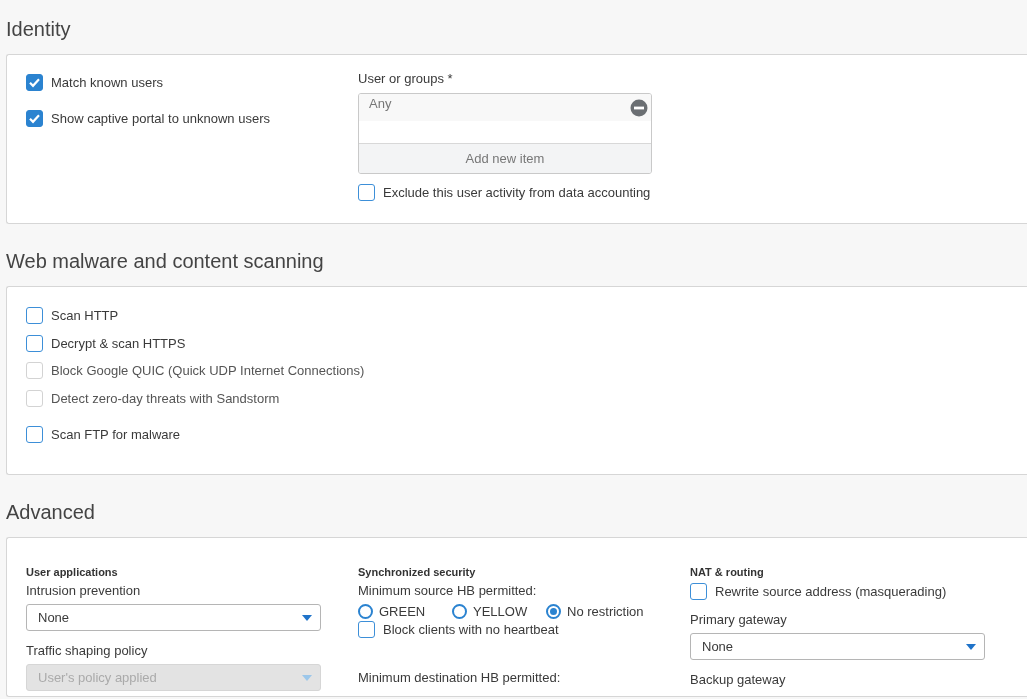 Image resolution: width=1027 pixels, height=699 pixels. What do you see at coordinates (738, 680) in the screenshot?
I see `field-label: Backup gateway` at bounding box center [738, 680].